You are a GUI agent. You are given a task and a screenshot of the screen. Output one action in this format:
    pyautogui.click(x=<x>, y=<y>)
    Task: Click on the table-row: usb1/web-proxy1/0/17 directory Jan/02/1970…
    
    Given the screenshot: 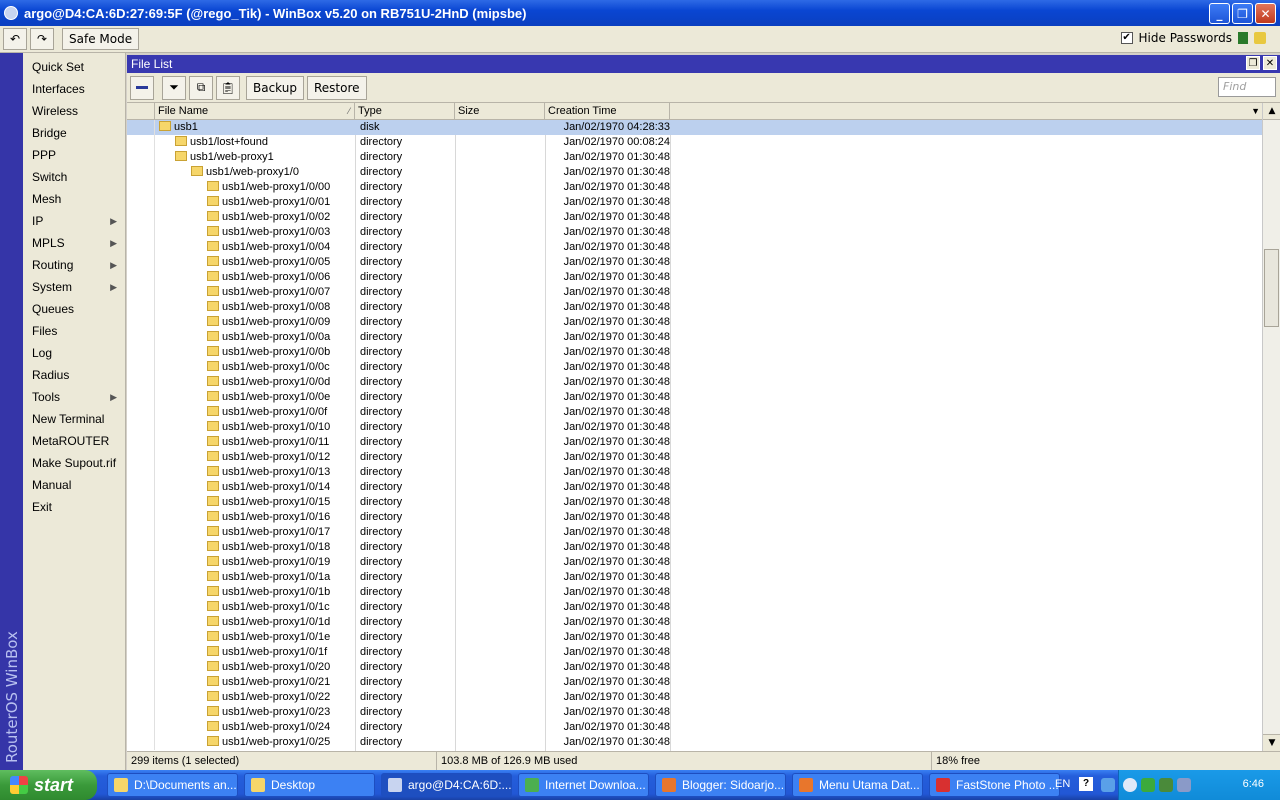 What is the action you would take?
    pyautogui.click(x=694, y=532)
    